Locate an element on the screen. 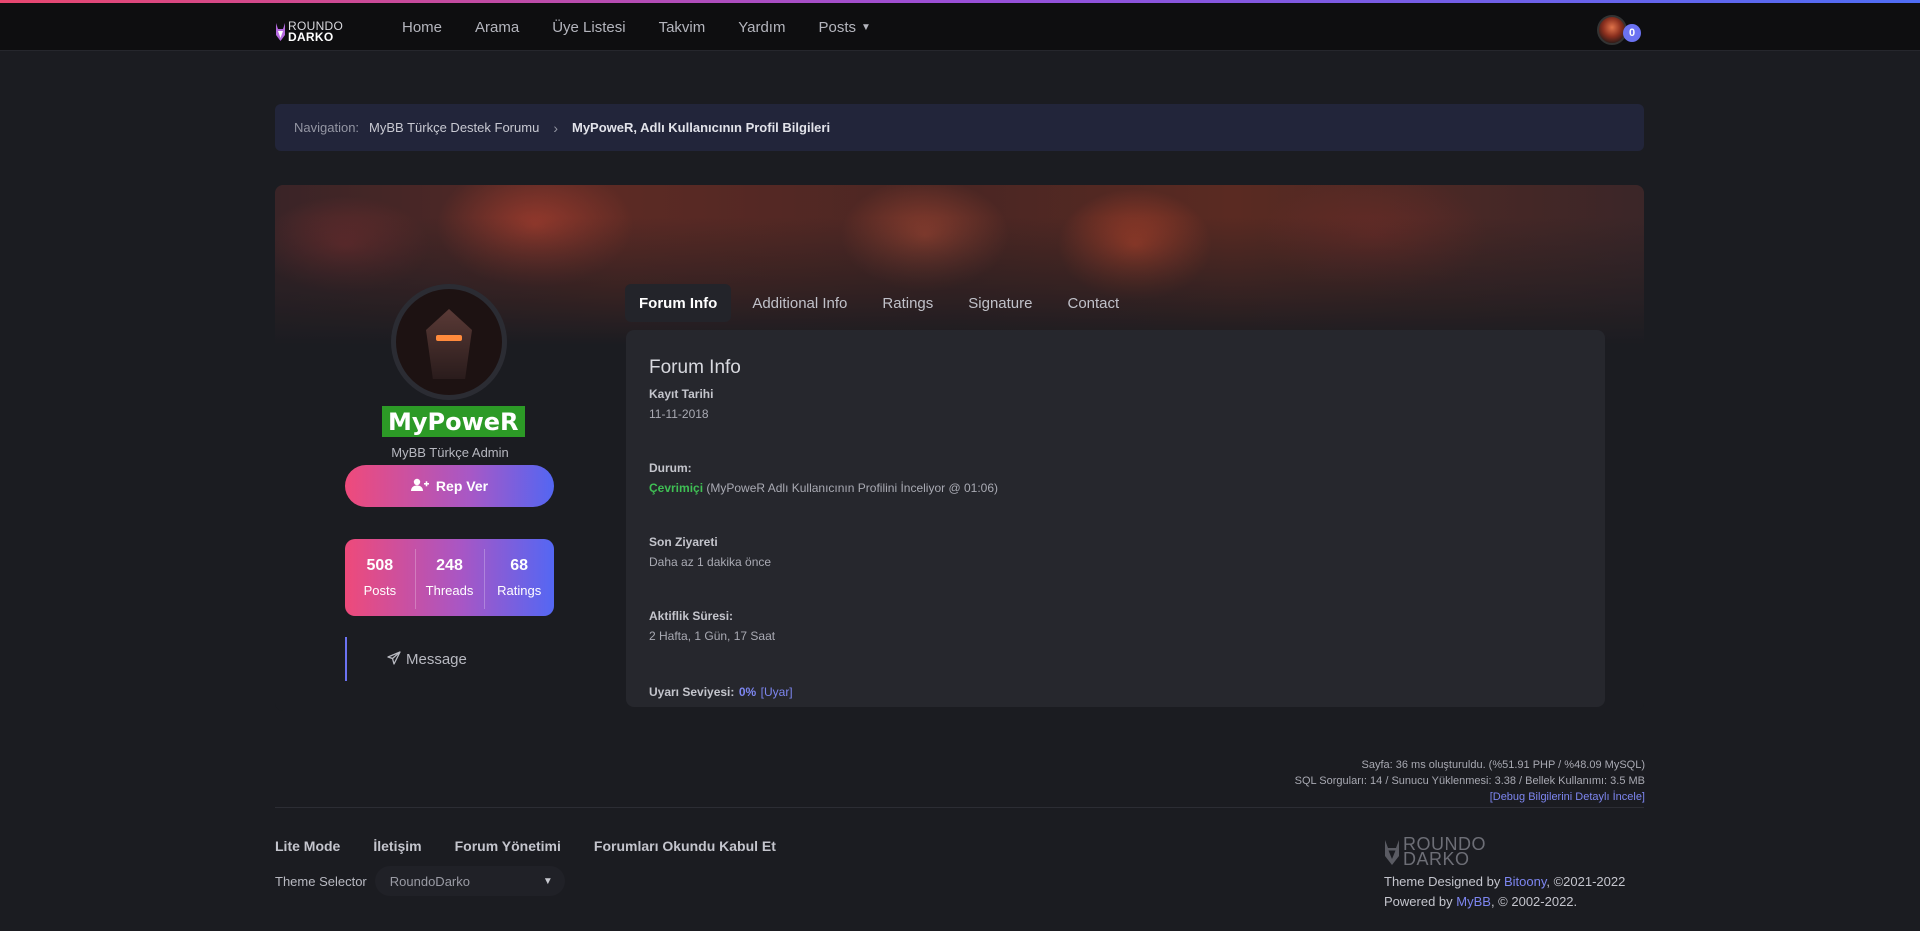  panel-title: Forum Info is located at coordinates (695, 367).